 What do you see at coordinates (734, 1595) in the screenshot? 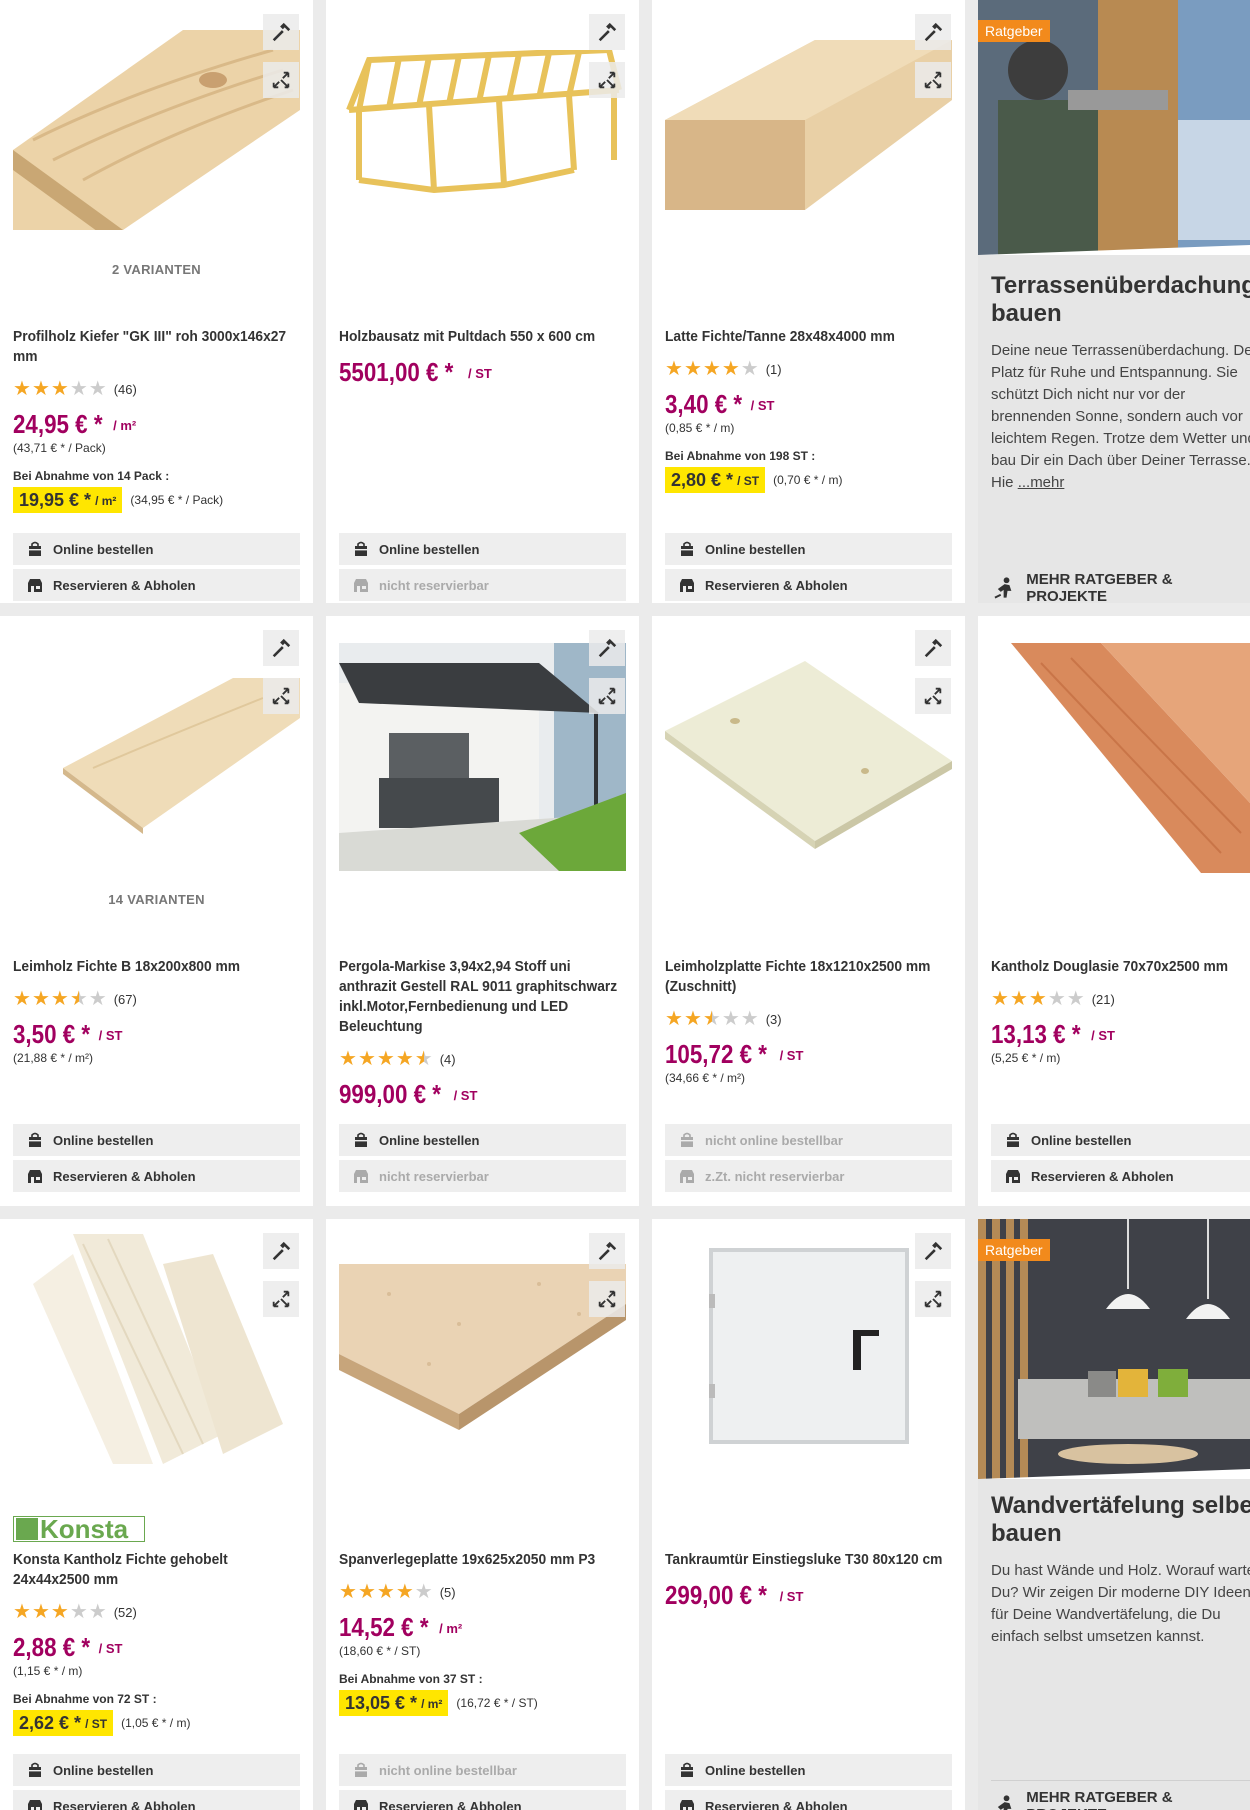
I see `price: 299,00 € * / ST` at bounding box center [734, 1595].